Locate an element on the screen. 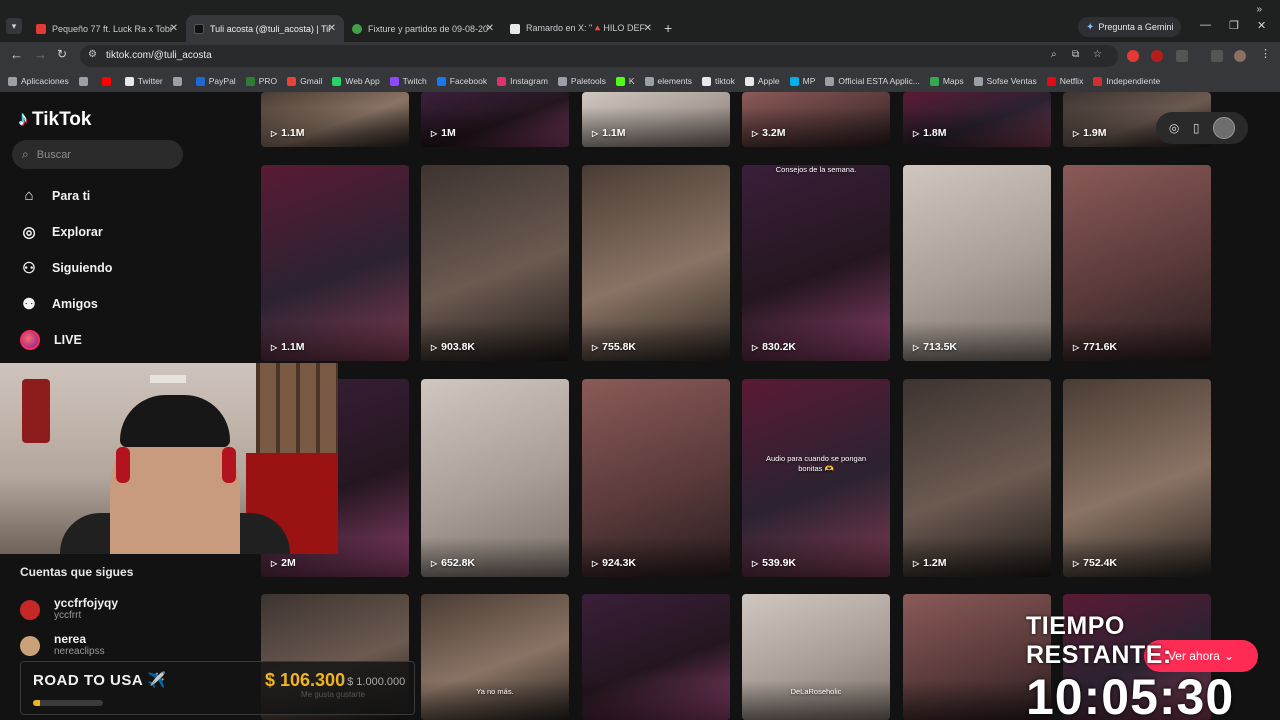 The height and width of the screenshot is (720, 1280). nav-explorar: ◎ Explorar is located at coordinates (61, 232).